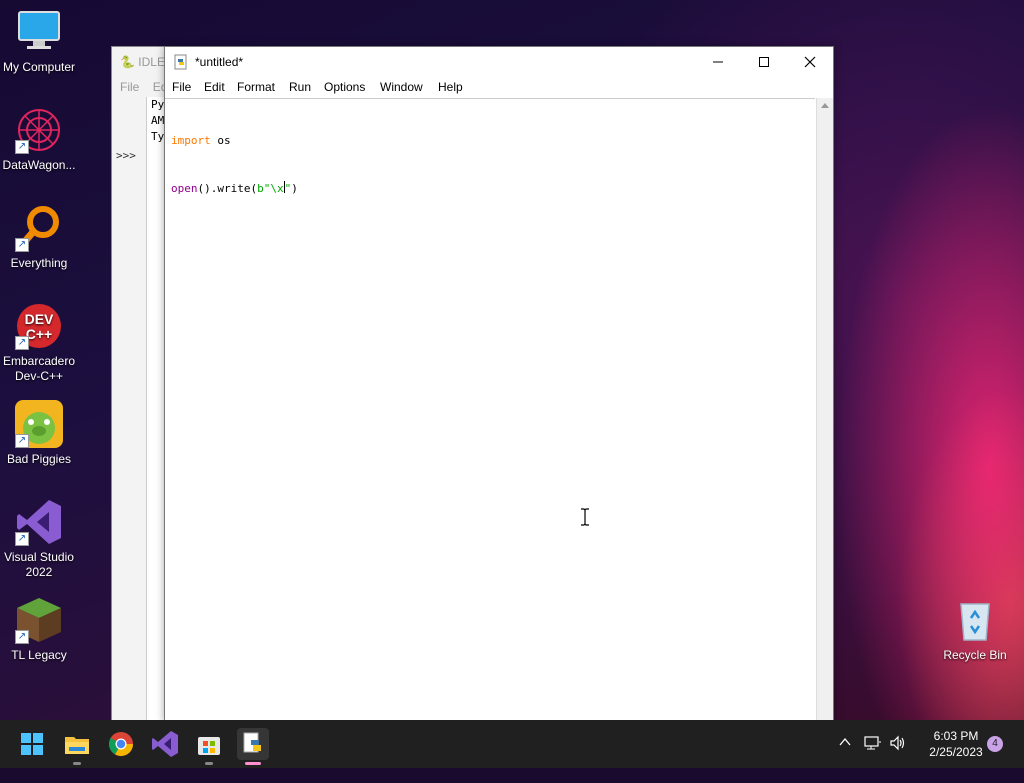 This screenshot has width=1024, height=783. I want to click on network-button, so click(873, 759).